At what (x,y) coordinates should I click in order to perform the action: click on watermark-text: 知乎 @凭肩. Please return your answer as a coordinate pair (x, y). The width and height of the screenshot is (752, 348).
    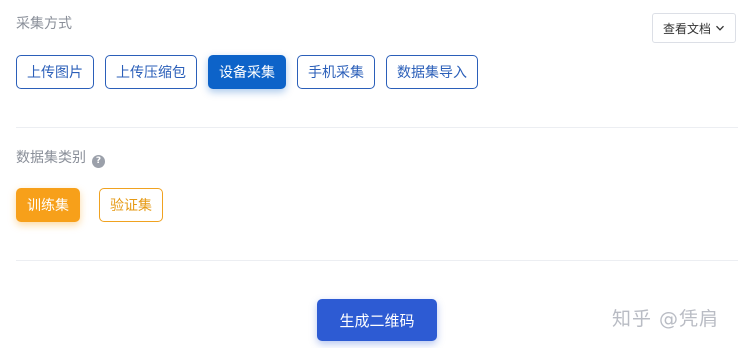
    Looking at the image, I should click on (666, 319).